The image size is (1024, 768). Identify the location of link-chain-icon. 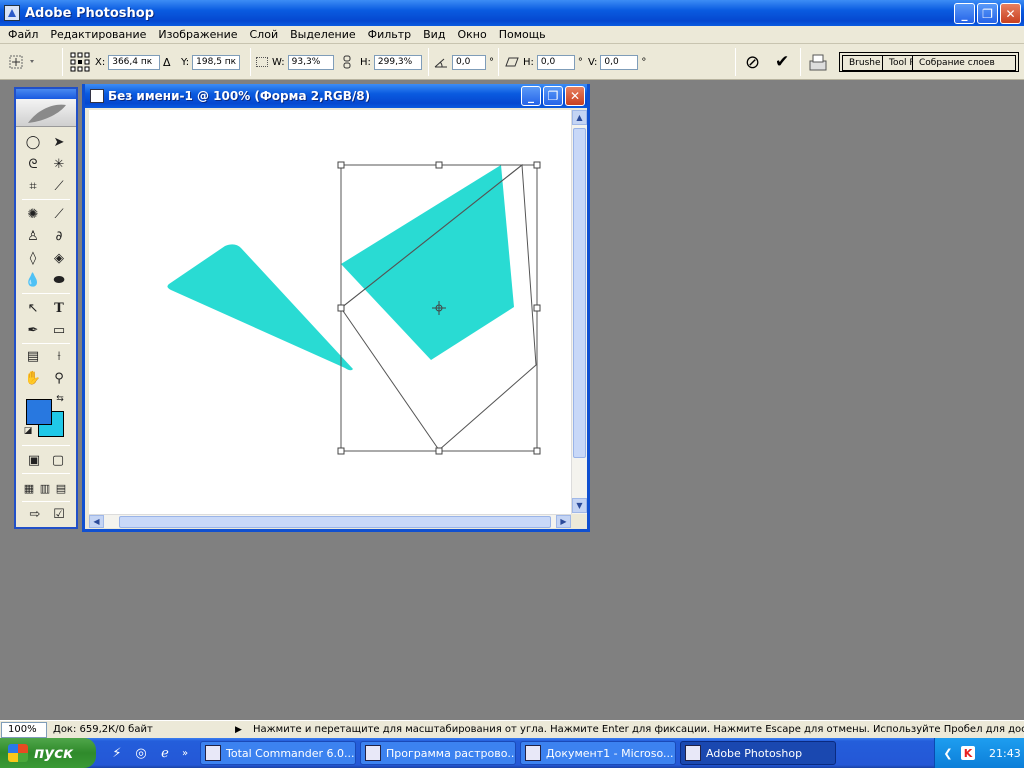
(347, 62).